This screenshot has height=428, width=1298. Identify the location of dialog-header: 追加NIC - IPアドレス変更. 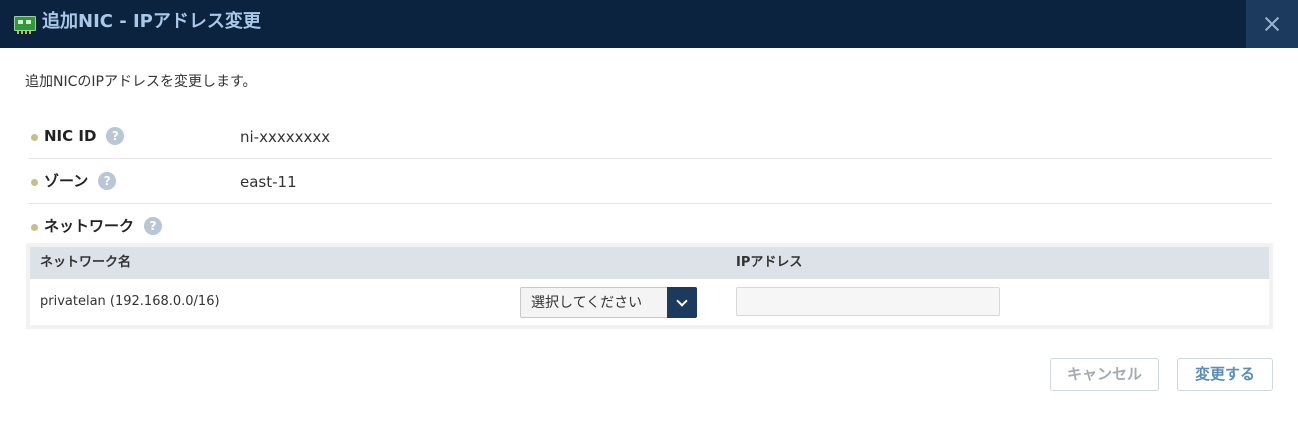
(649, 24).